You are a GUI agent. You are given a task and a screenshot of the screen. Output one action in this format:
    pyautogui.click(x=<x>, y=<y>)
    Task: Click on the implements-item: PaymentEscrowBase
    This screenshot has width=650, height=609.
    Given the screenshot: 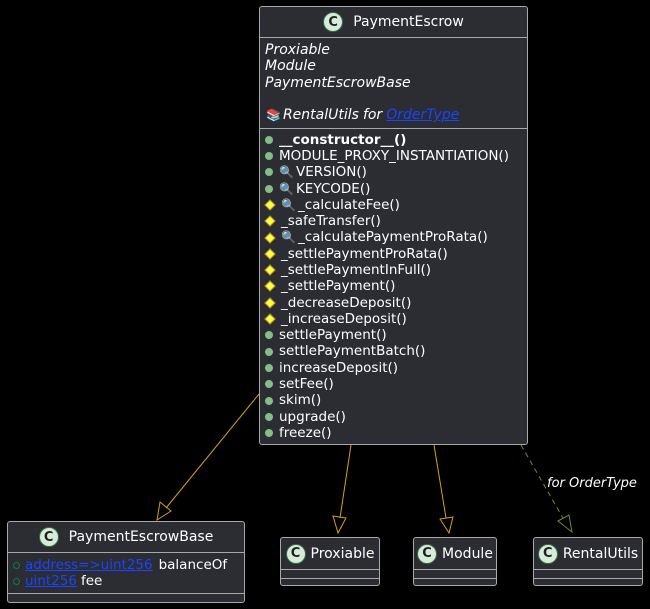 What is the action you would take?
    pyautogui.click(x=338, y=82)
    